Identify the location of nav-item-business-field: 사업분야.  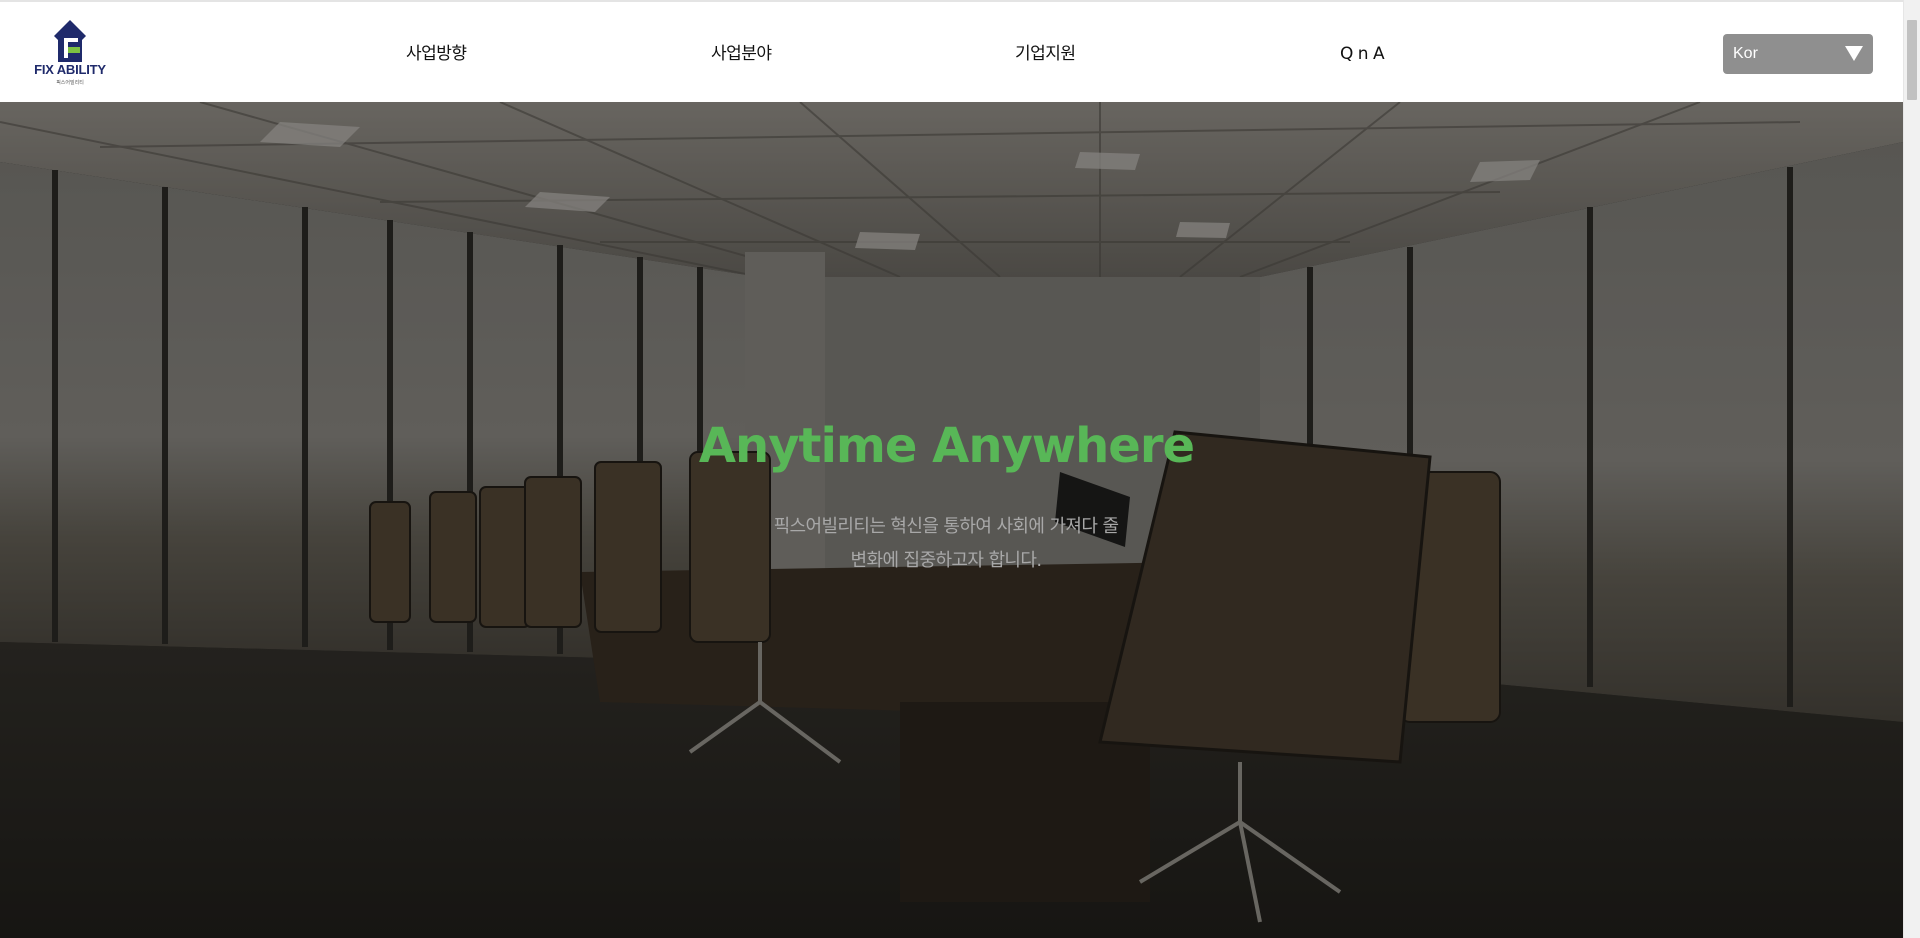
(741, 54).